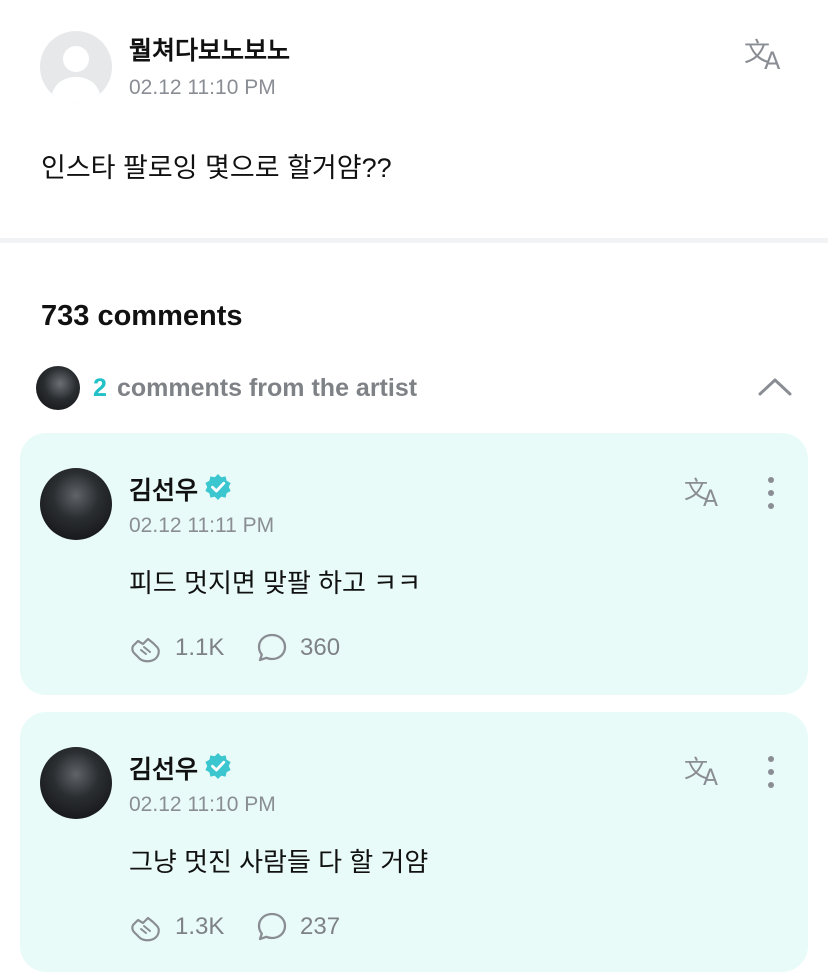  I want to click on chevron-up-icon, so click(775, 387).